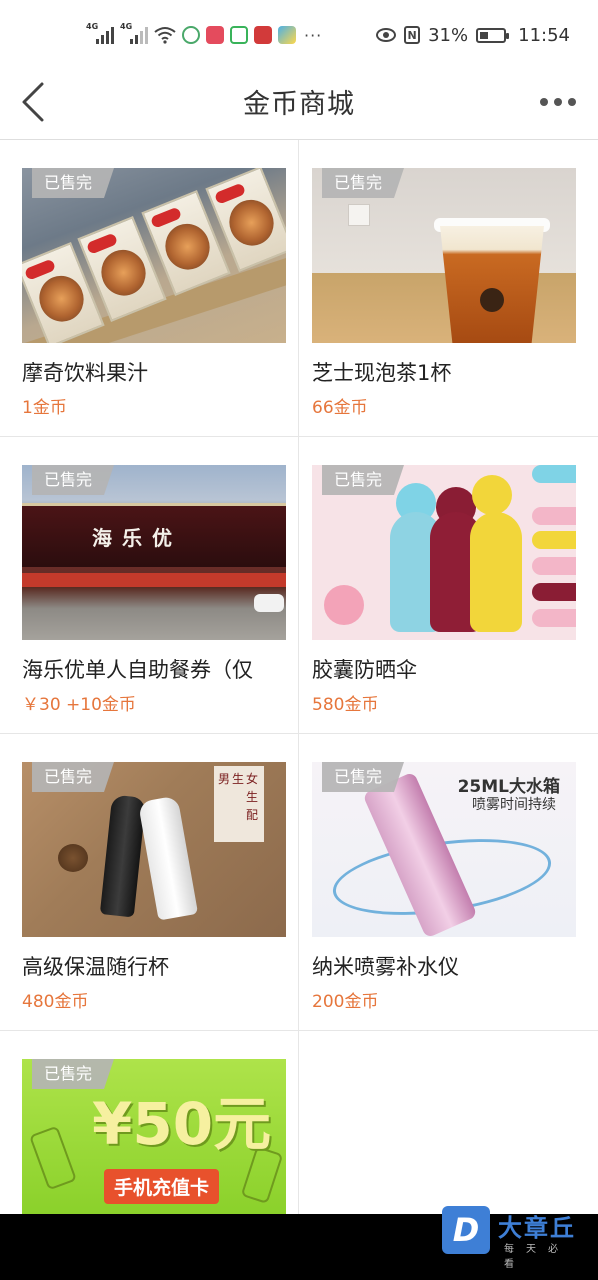  Describe the element at coordinates (448, 1122) in the screenshot. I see `empty-grid-cell` at that location.